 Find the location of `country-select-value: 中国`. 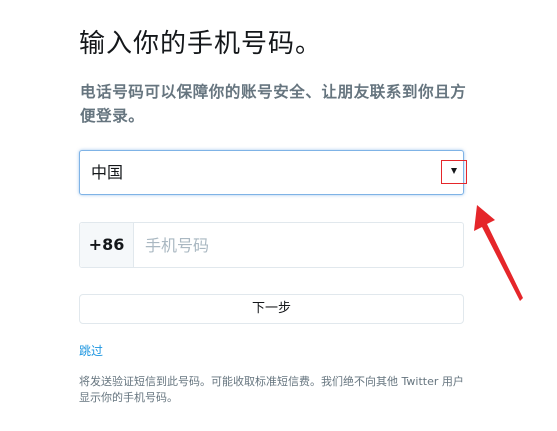

country-select-value: 中国 is located at coordinates (107, 172).